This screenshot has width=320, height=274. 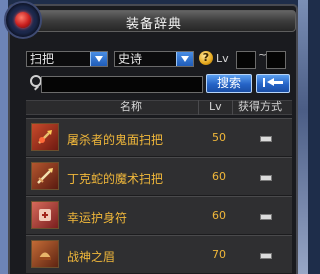 I want to click on helmet-icon, so click(x=45, y=254).